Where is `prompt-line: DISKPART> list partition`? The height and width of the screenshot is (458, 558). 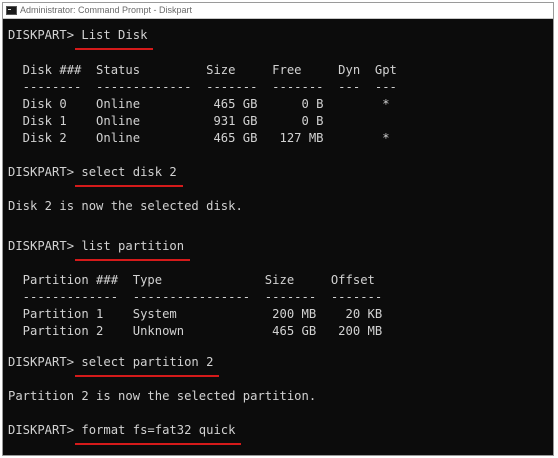 prompt-line: DISKPART> list partition is located at coordinates (99, 249).